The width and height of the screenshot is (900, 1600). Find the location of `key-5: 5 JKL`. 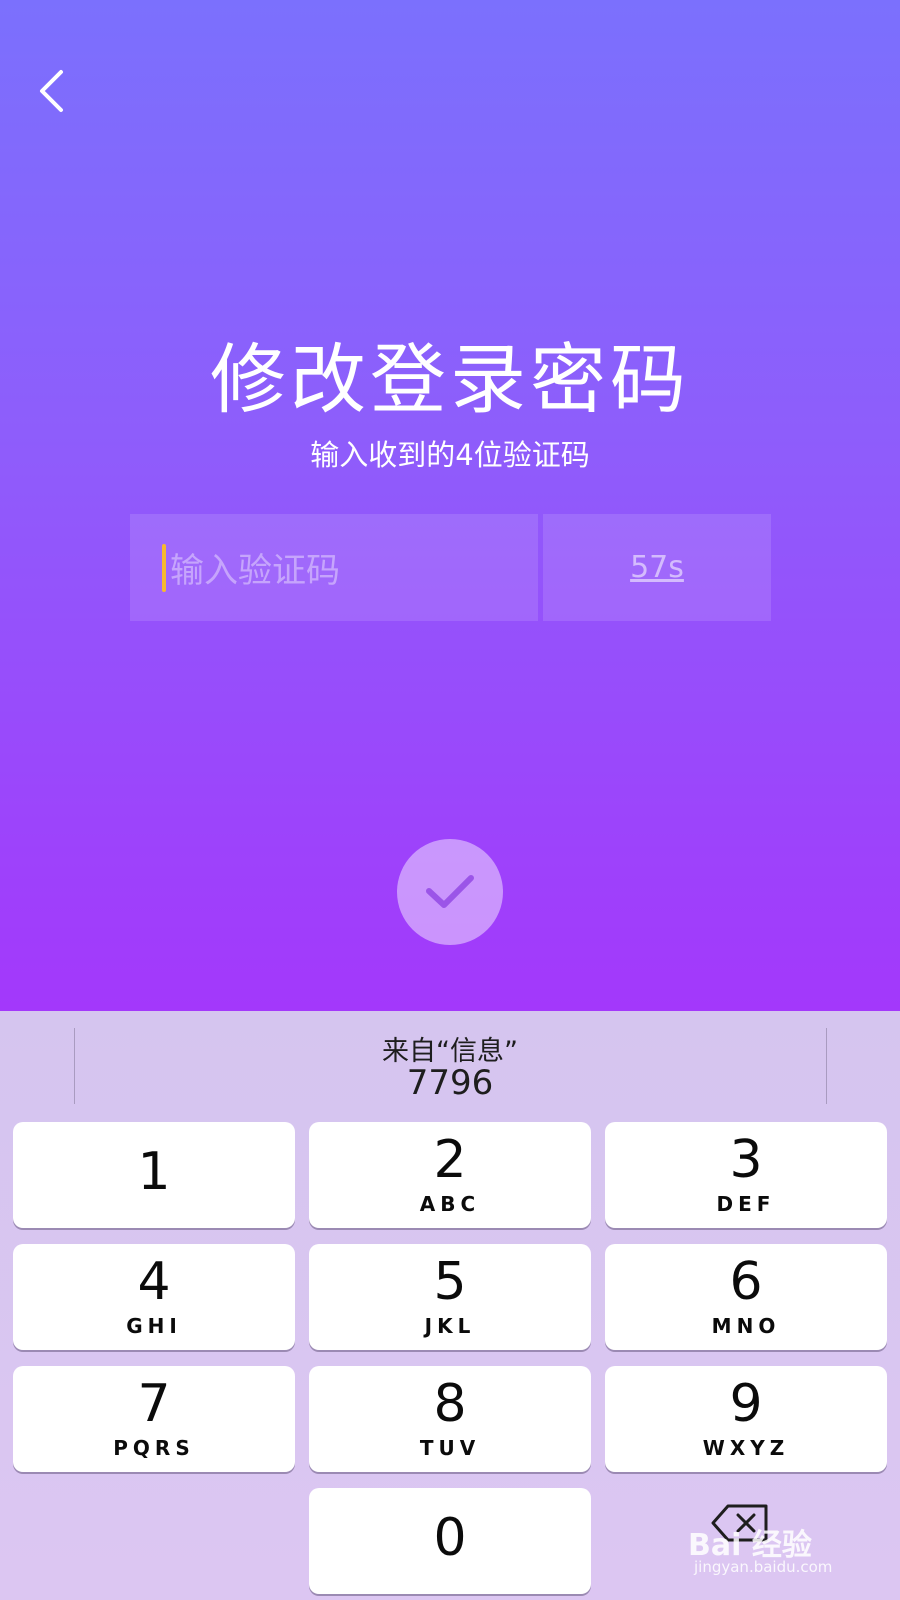

key-5: 5 JKL is located at coordinates (450, 1297).